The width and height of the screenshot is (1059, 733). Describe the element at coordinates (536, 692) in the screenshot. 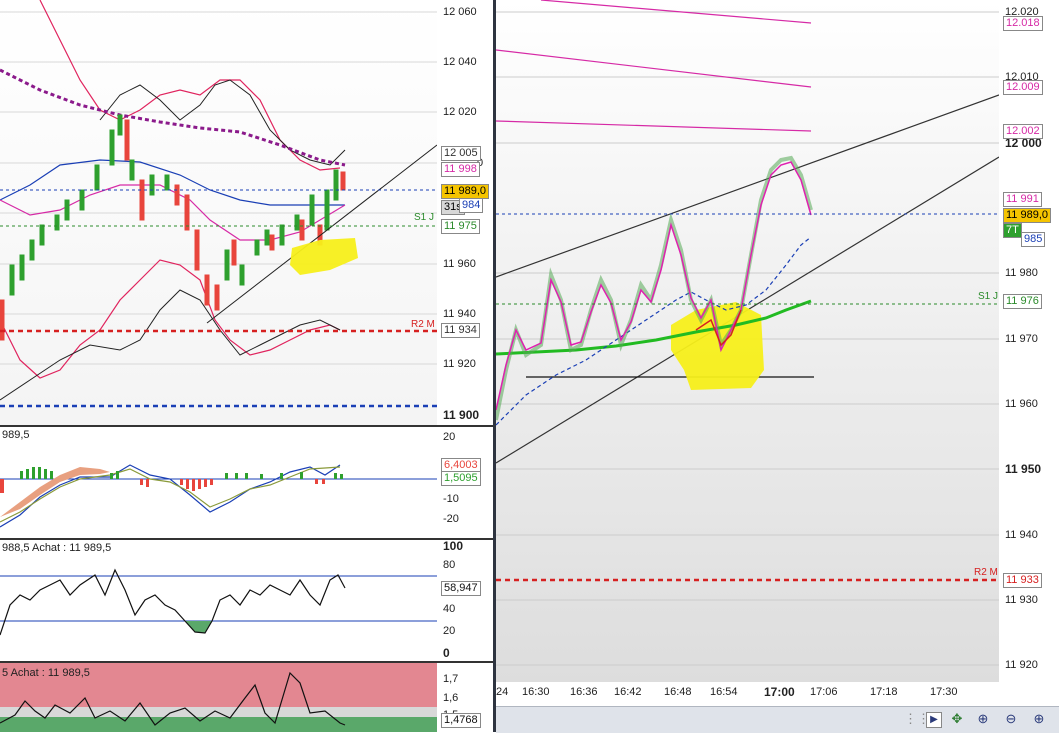

I see `time-label: 16:30` at that location.